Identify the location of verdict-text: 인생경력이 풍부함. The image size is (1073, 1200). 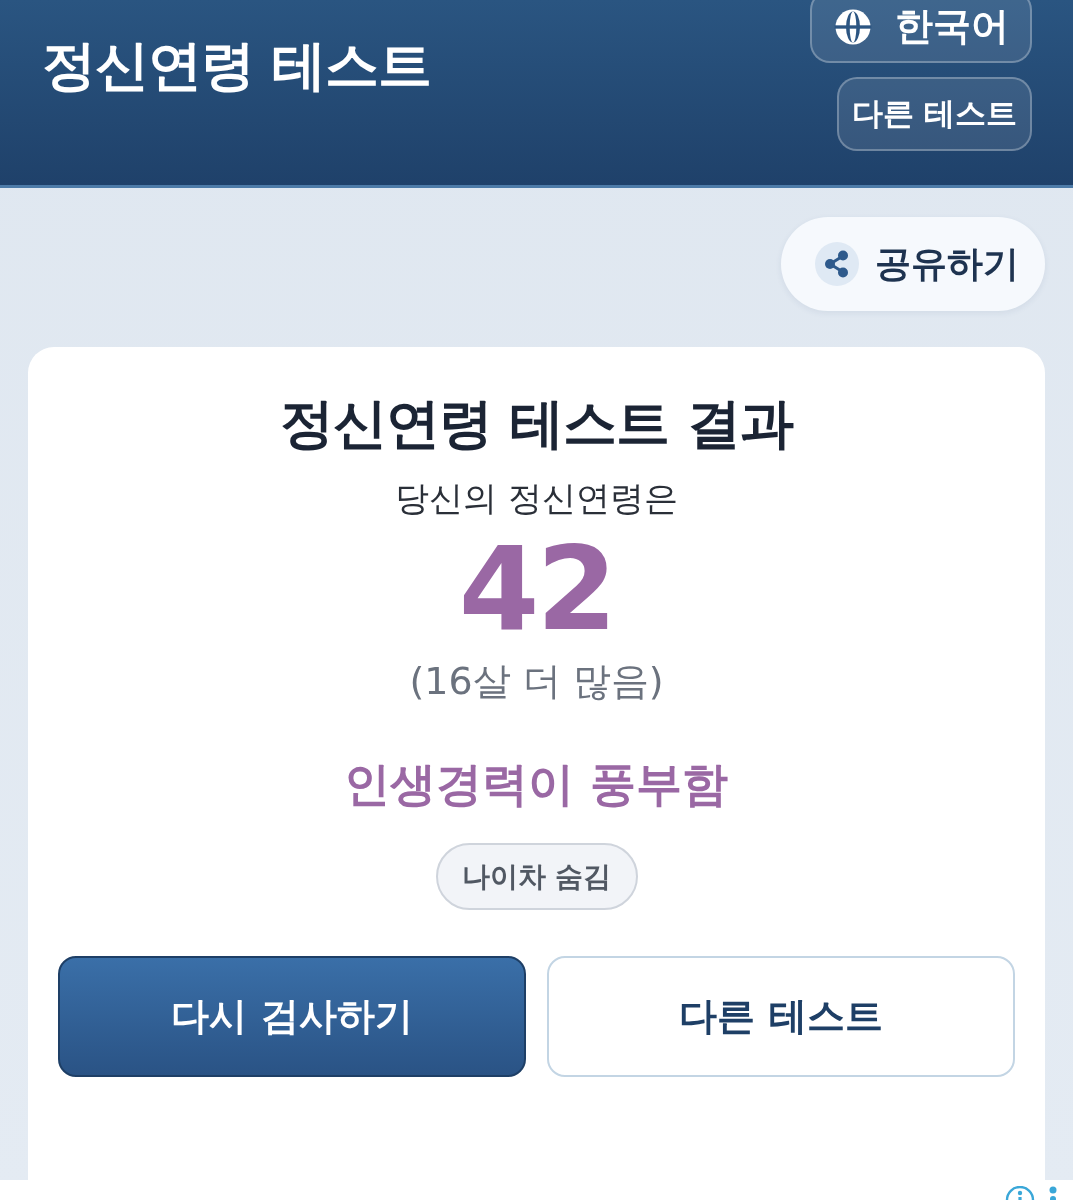
(536, 784).